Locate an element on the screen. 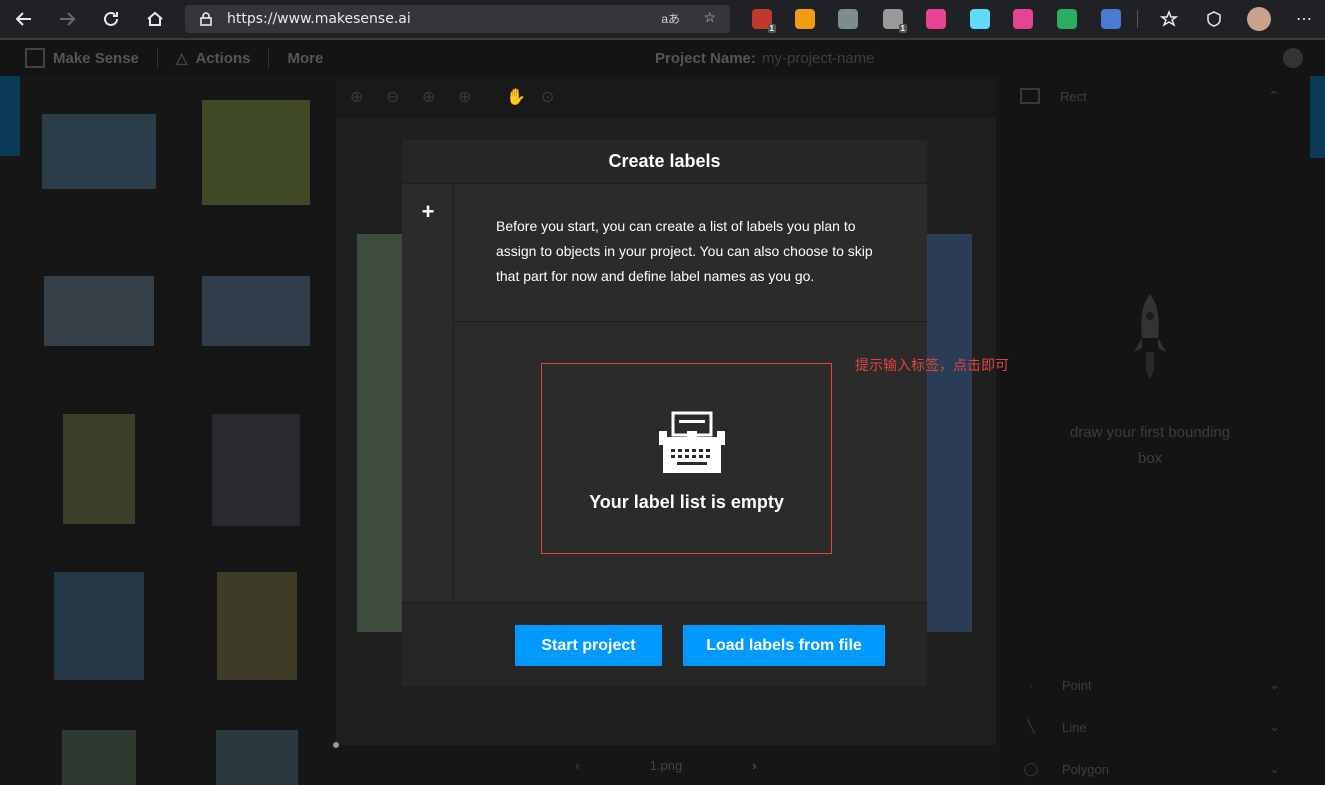 This screenshot has width=1325, height=785. image-preview-left is located at coordinates (379, 433).